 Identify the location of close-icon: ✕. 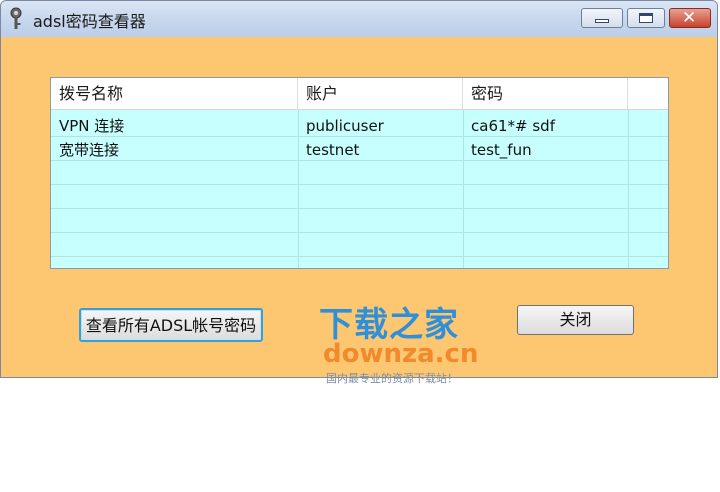
(689, 18).